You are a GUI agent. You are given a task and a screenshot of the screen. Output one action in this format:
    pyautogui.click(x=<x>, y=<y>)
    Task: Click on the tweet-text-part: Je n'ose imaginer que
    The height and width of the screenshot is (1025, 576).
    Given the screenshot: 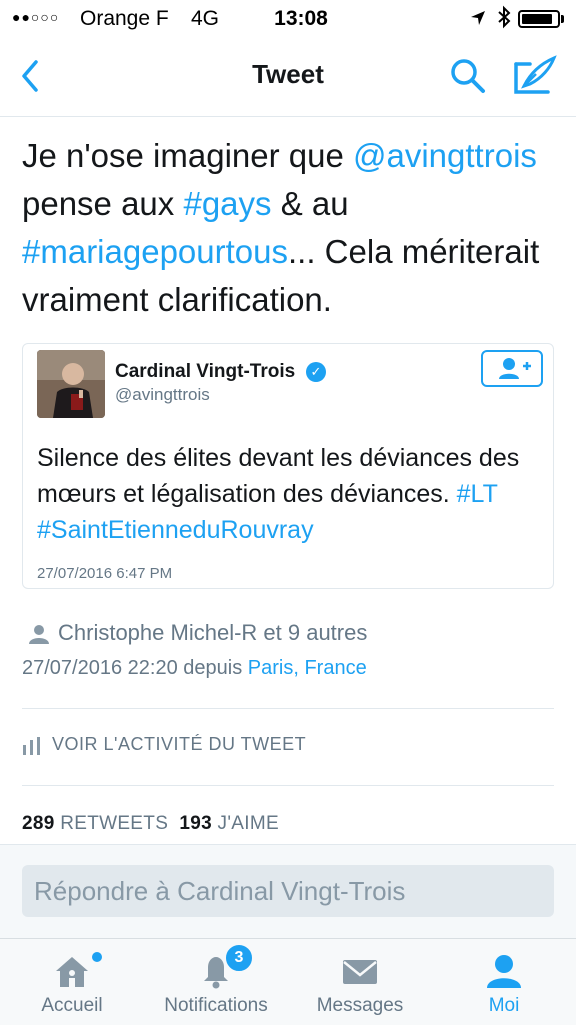 What is the action you would take?
    pyautogui.click(x=187, y=155)
    